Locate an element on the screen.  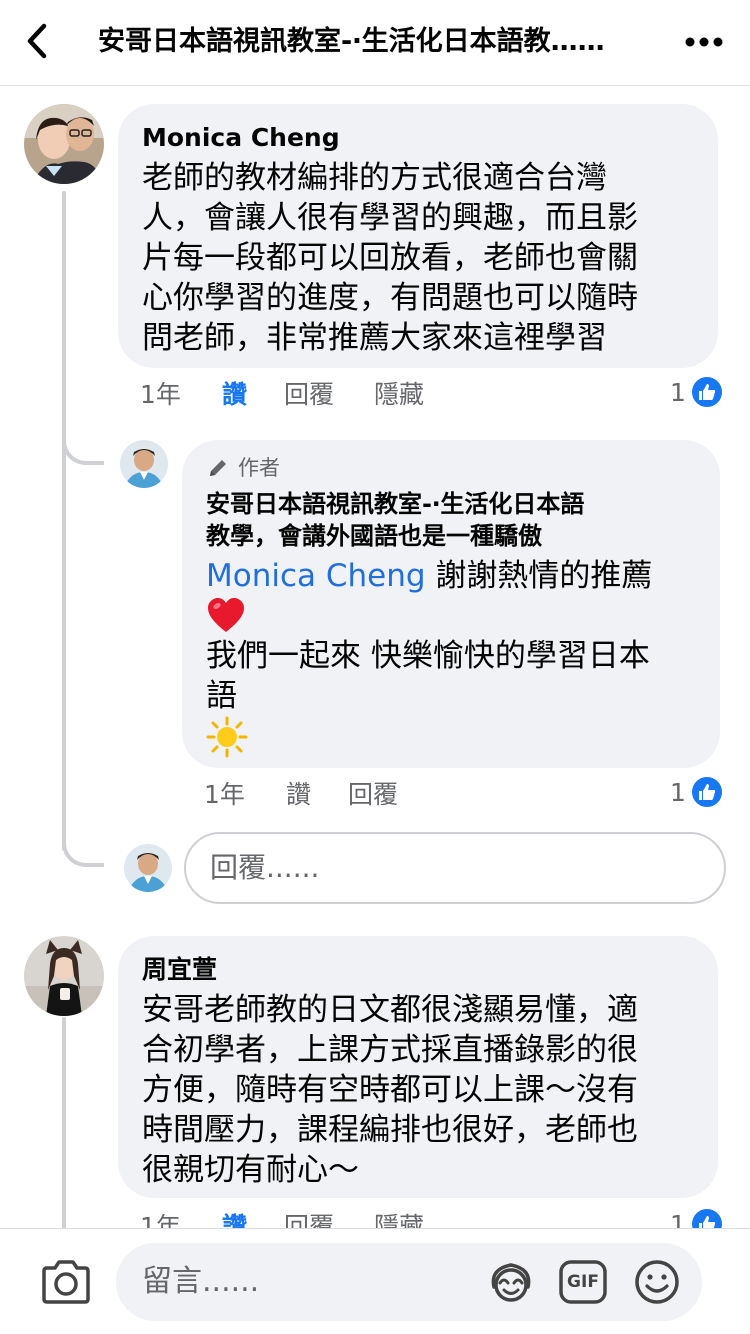
author-badge: 作者 is located at coordinates (451, 468).